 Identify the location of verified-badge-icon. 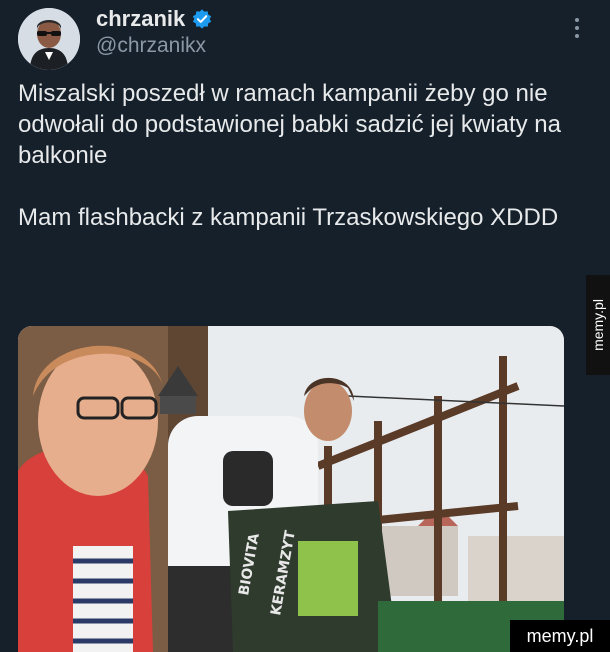
(202, 19).